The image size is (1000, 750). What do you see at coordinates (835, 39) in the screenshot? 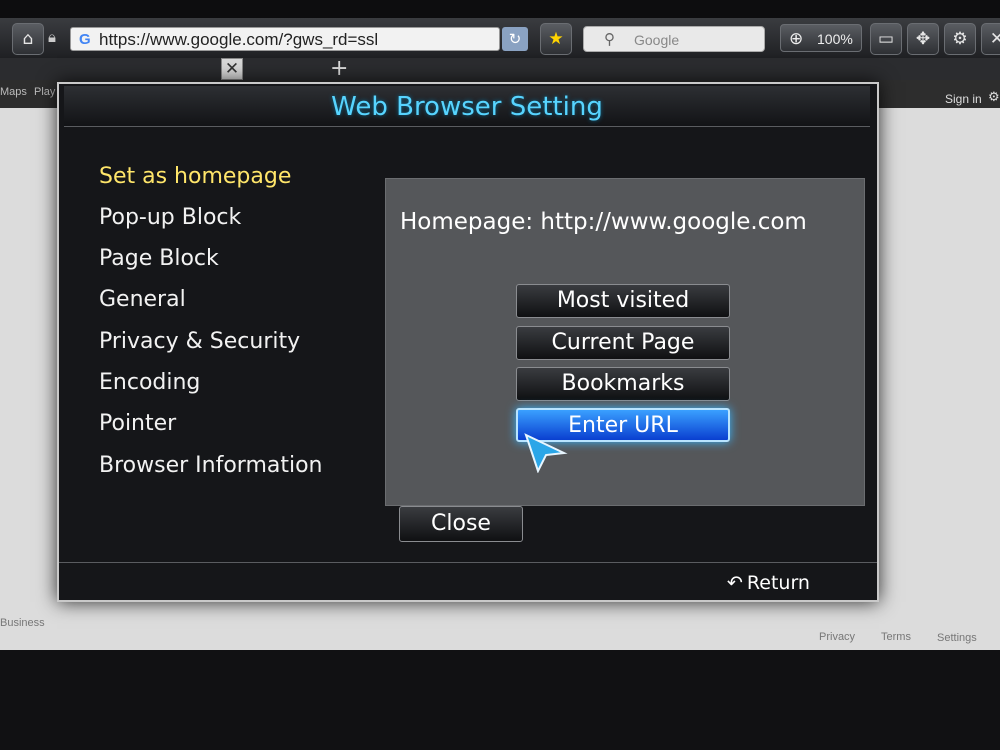
I see `zoom-level: 100%` at bounding box center [835, 39].